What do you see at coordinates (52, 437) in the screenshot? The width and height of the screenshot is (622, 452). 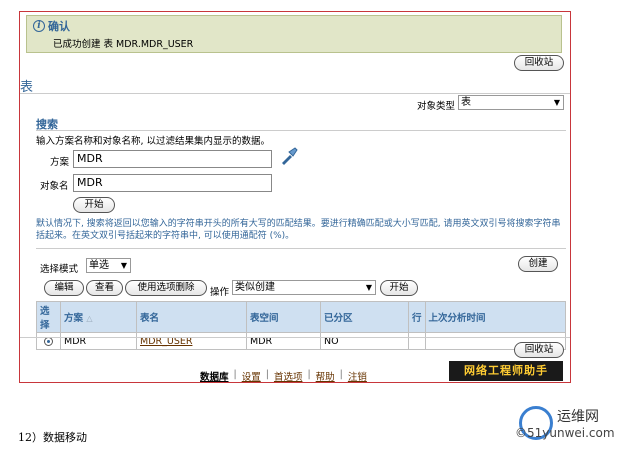 I see `caption-text: 12）数据移动` at bounding box center [52, 437].